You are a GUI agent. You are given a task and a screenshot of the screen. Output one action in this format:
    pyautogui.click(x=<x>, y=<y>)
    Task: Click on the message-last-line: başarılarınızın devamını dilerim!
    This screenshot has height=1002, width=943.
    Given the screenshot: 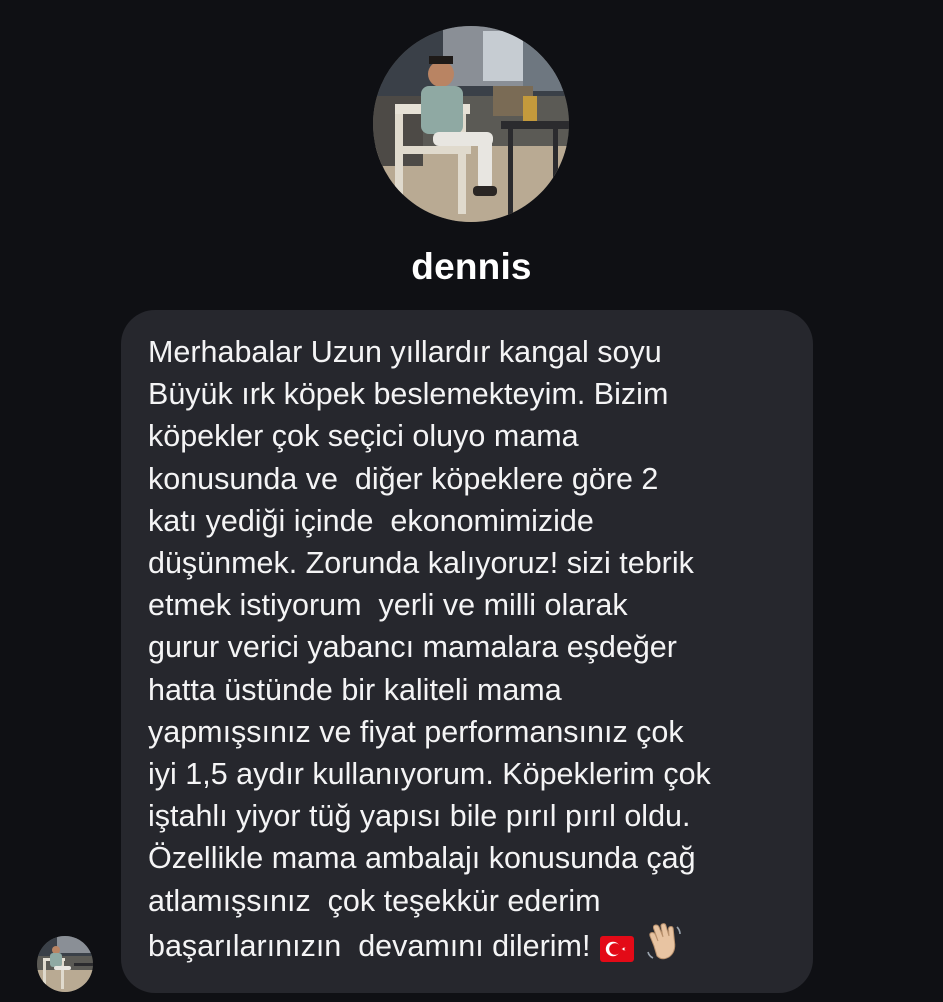 What is the action you would take?
    pyautogui.click(x=470, y=944)
    